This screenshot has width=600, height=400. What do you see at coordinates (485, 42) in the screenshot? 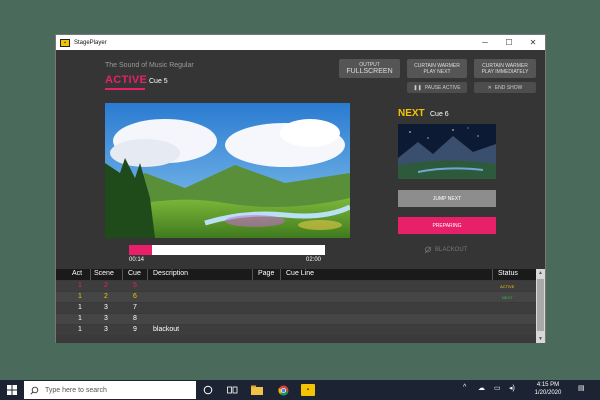
I see `minimize-button: ─` at bounding box center [485, 42].